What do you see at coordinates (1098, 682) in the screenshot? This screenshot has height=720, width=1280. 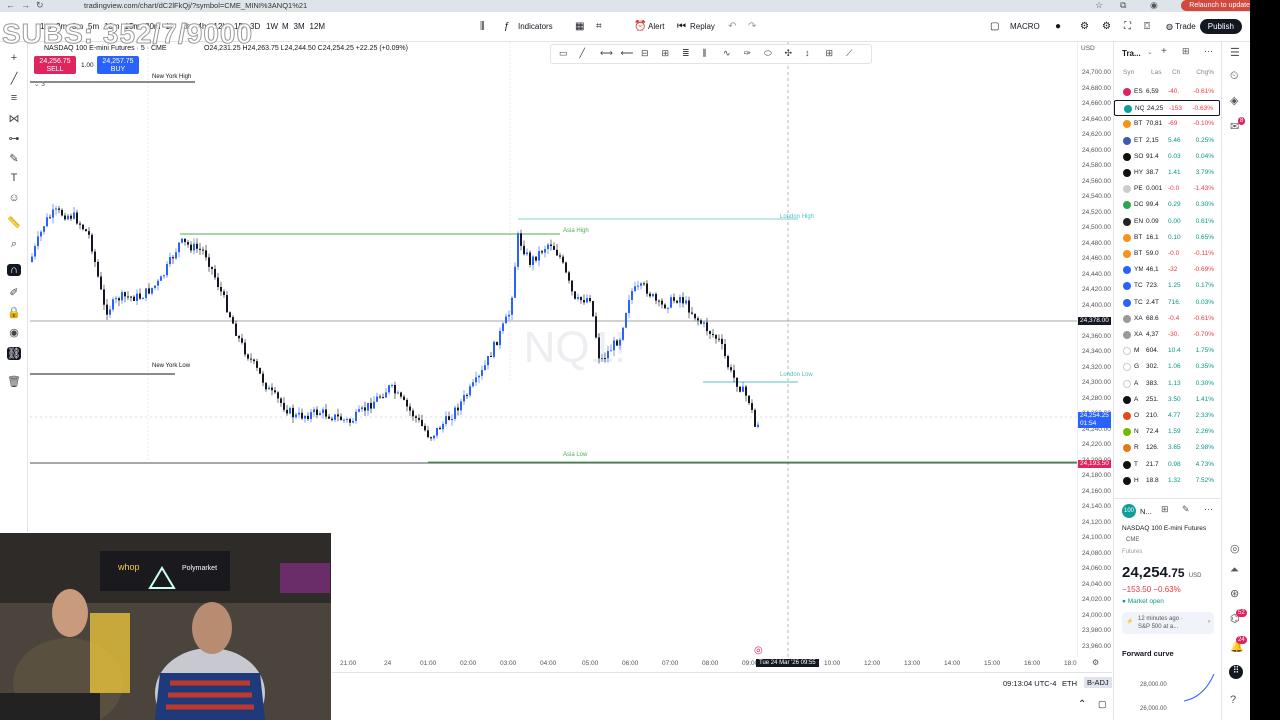 I see `adjustment-toggle: B-ADJ` at bounding box center [1098, 682].